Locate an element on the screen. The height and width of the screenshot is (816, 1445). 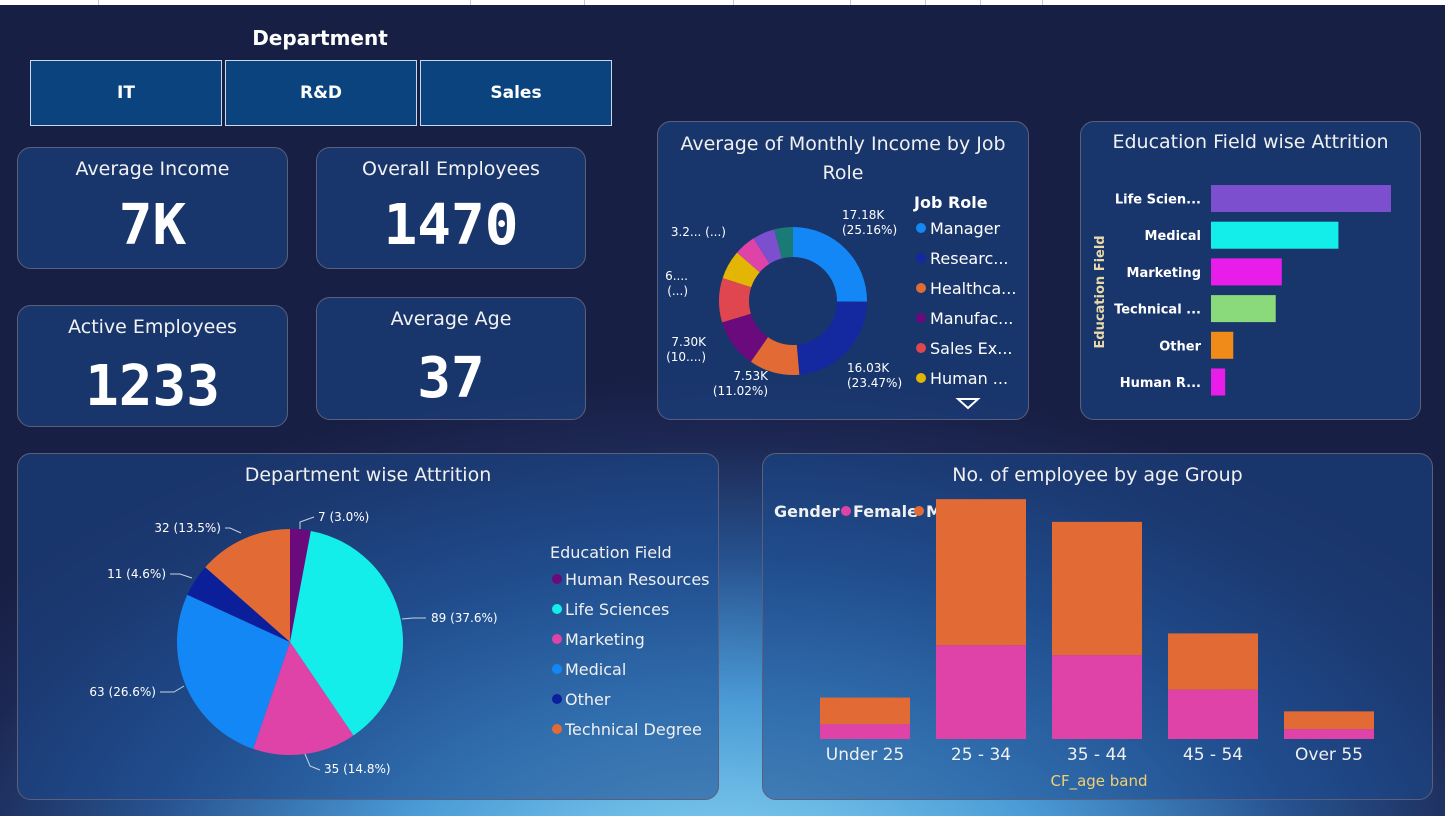
legend-item: Marketing is located at coordinates (605, 639).